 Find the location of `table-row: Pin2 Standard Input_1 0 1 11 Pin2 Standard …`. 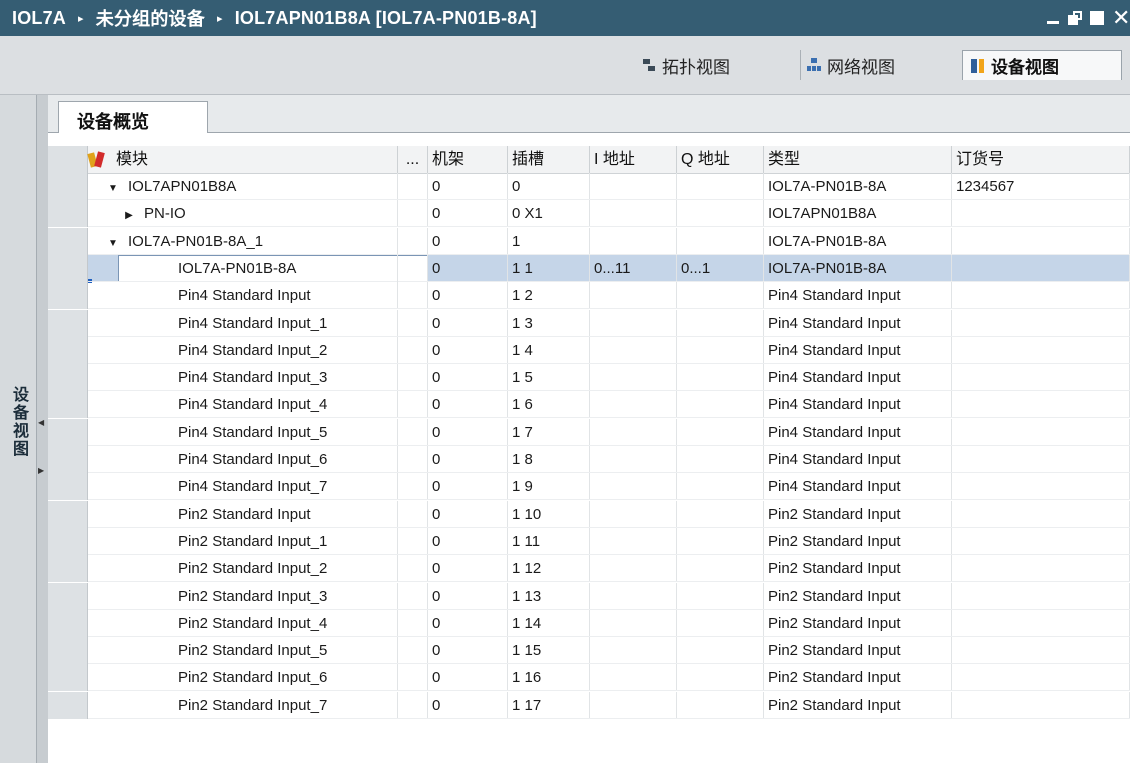

table-row: Pin2 Standard Input_1 0 1 11 Pin2 Standard … is located at coordinates (589, 541).